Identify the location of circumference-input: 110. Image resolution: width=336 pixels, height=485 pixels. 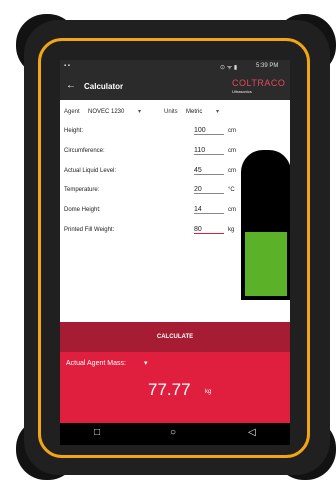
(209, 151).